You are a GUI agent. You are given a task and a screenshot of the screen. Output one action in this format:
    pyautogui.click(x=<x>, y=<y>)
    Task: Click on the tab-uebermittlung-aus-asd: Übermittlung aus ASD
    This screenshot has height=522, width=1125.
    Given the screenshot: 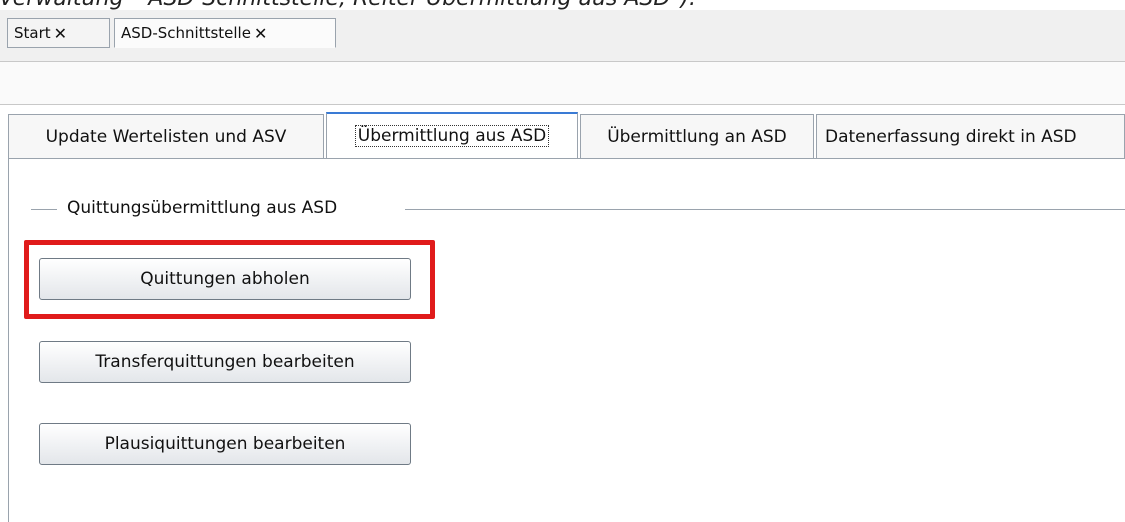 What is the action you would take?
    pyautogui.click(x=452, y=135)
    